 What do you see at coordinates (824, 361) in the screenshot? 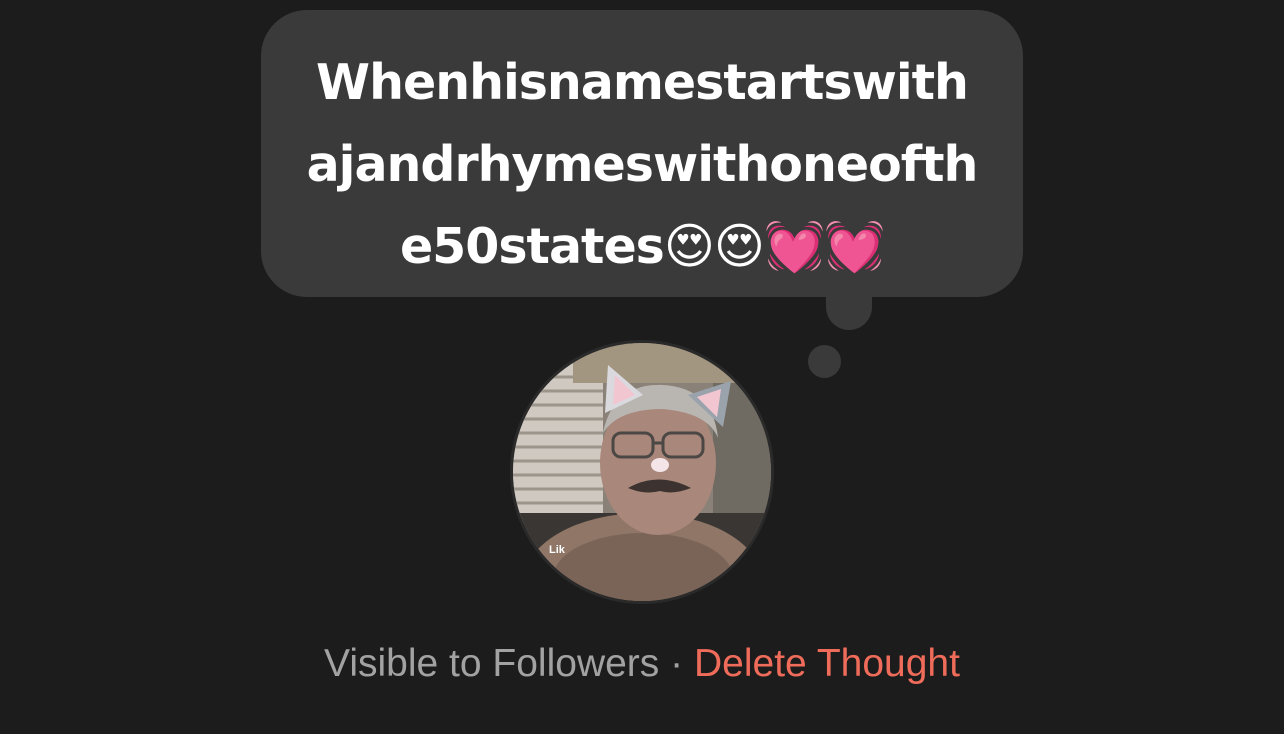
I see `thought-bubble-dot` at bounding box center [824, 361].